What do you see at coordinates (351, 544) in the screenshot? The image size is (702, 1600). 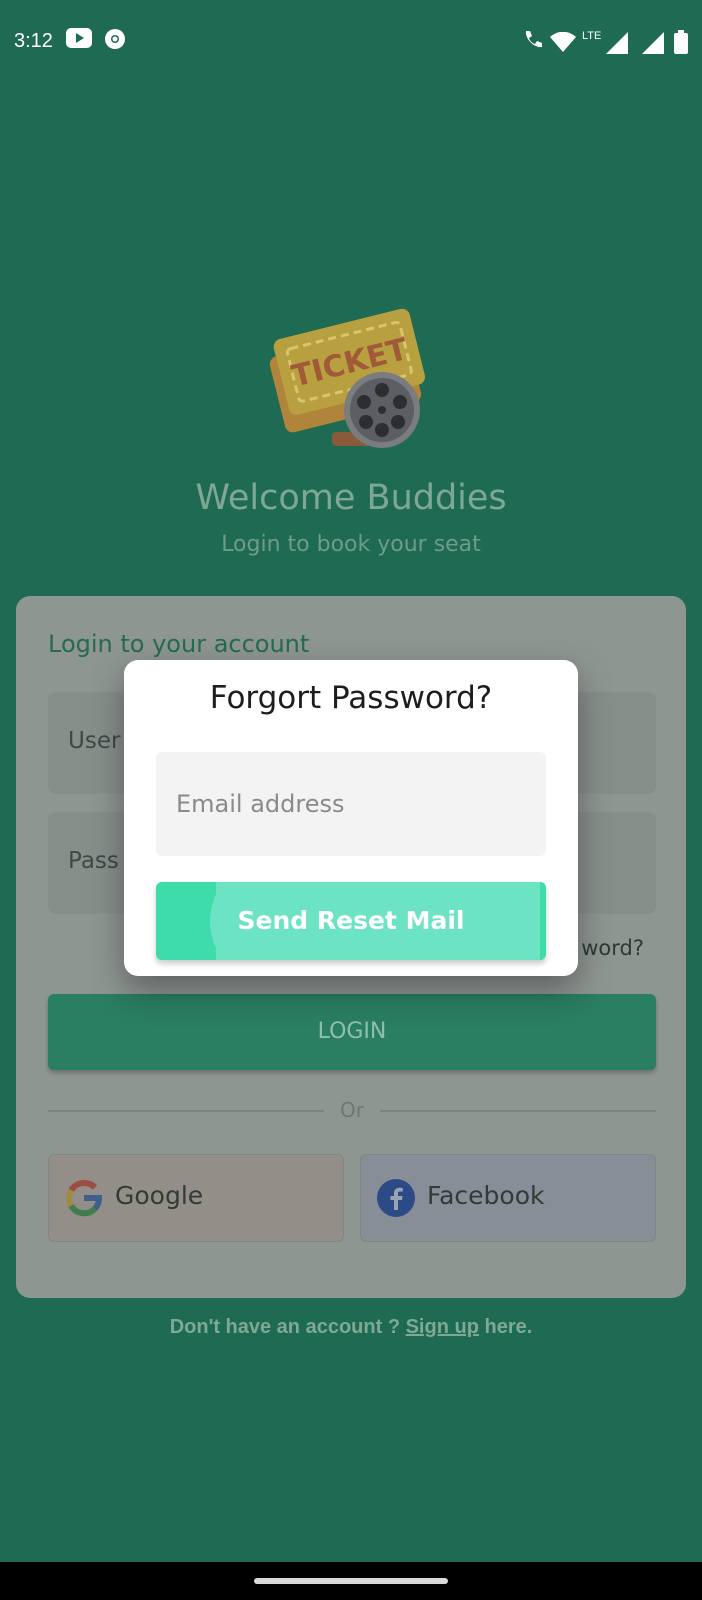 I see `welcome-subtitle: Login to book your seat` at bounding box center [351, 544].